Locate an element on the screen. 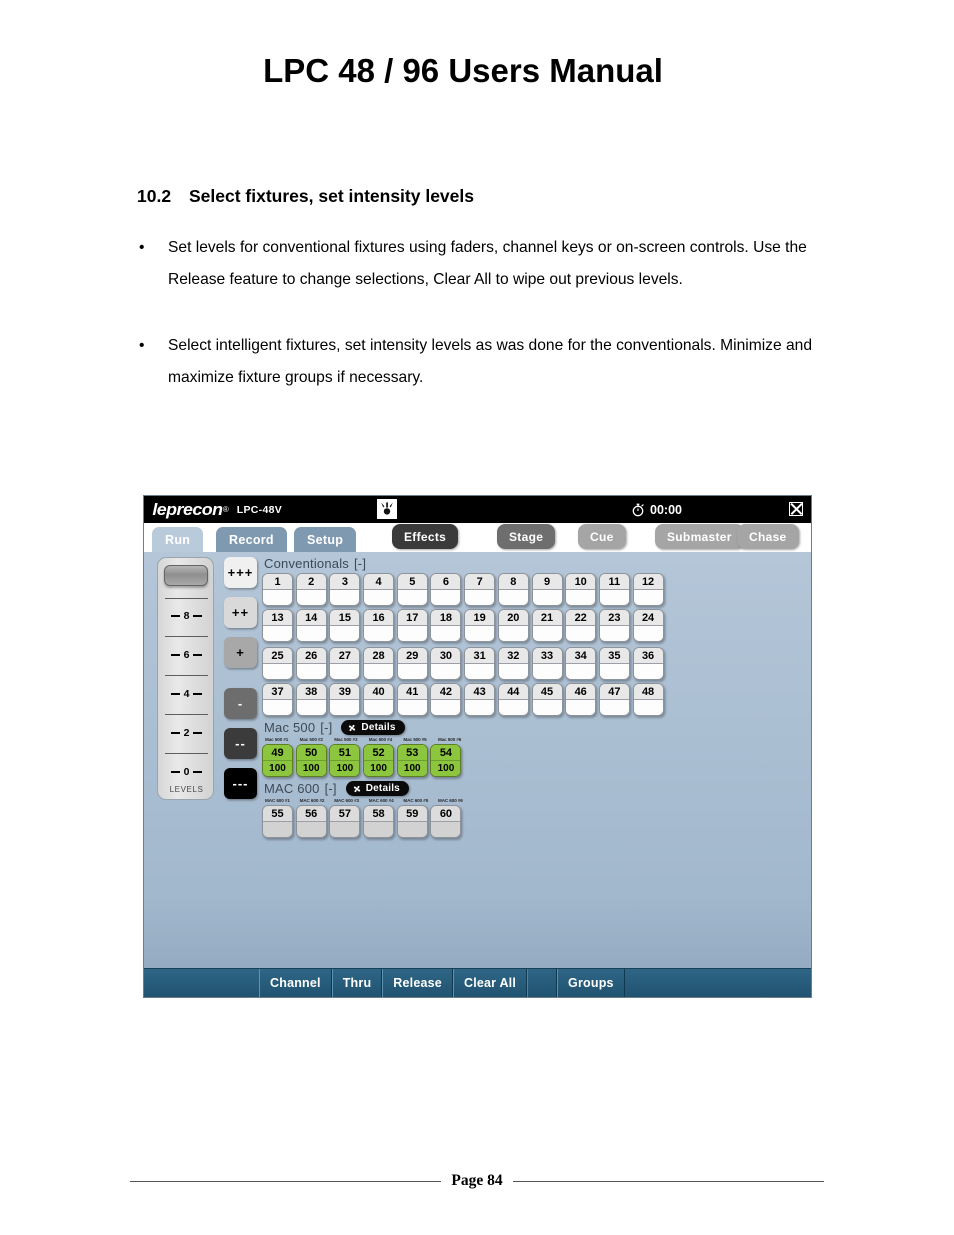 The width and height of the screenshot is (954, 1235). channel-button: 35 is located at coordinates (614, 663).